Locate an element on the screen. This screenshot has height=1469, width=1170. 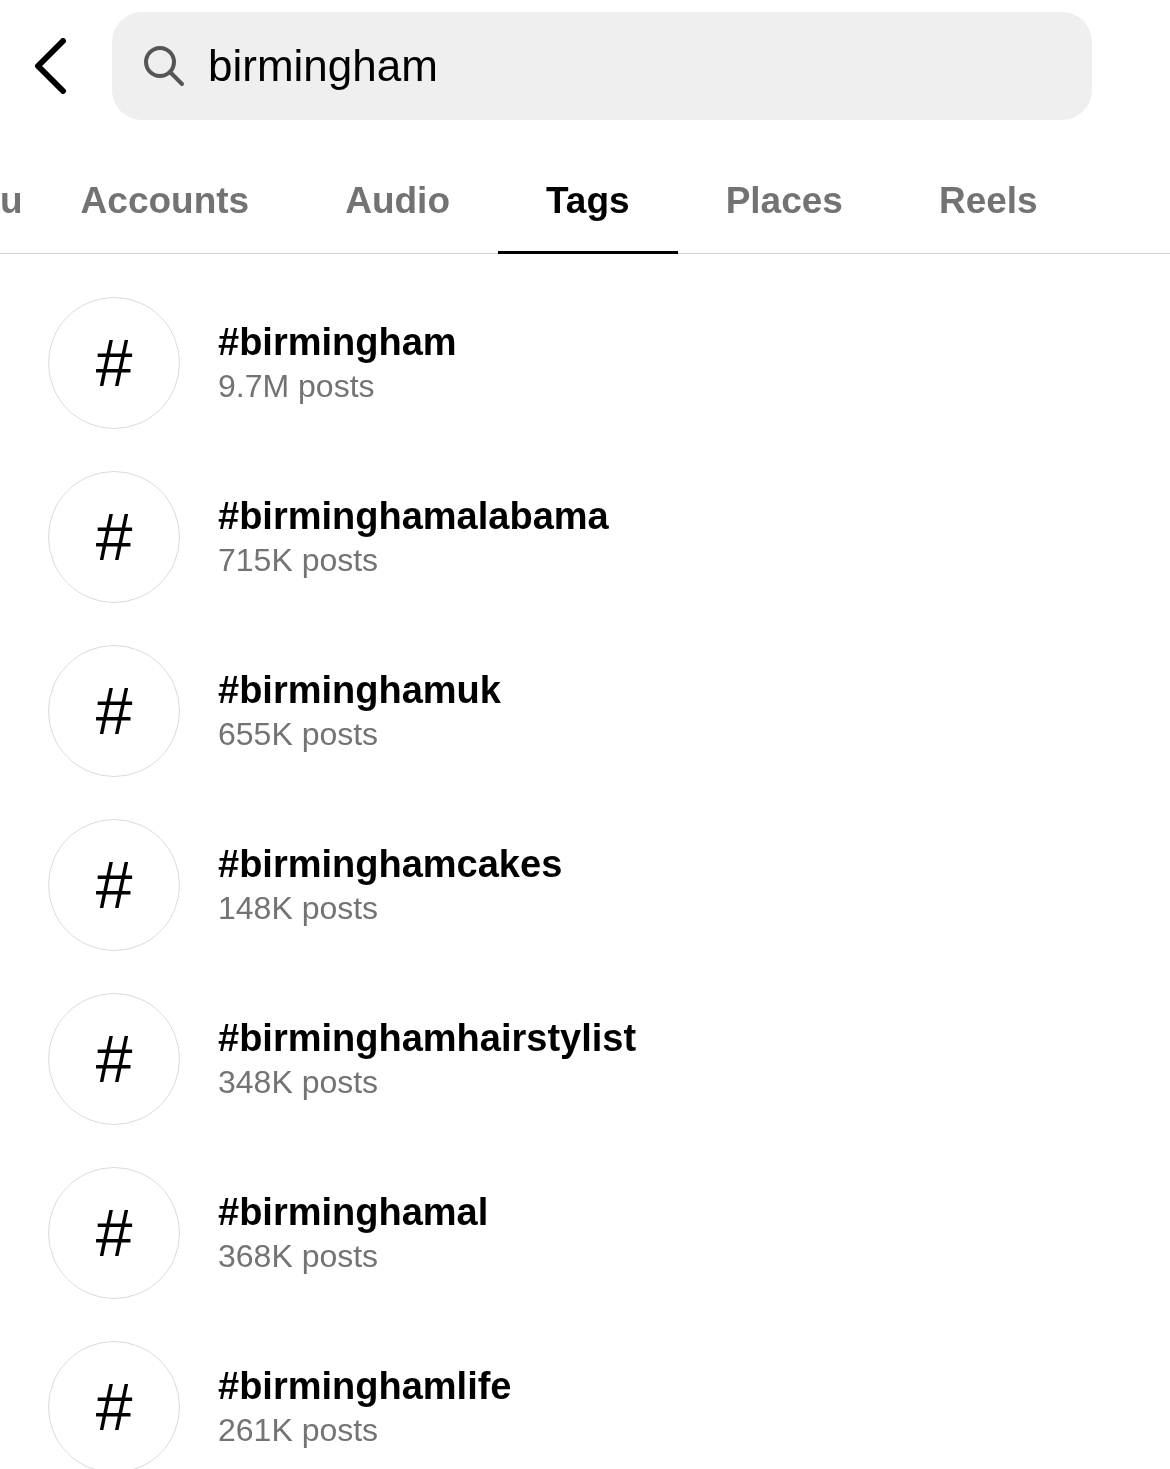
hashtag-name: #birminghamal is located at coordinates (353, 1212).